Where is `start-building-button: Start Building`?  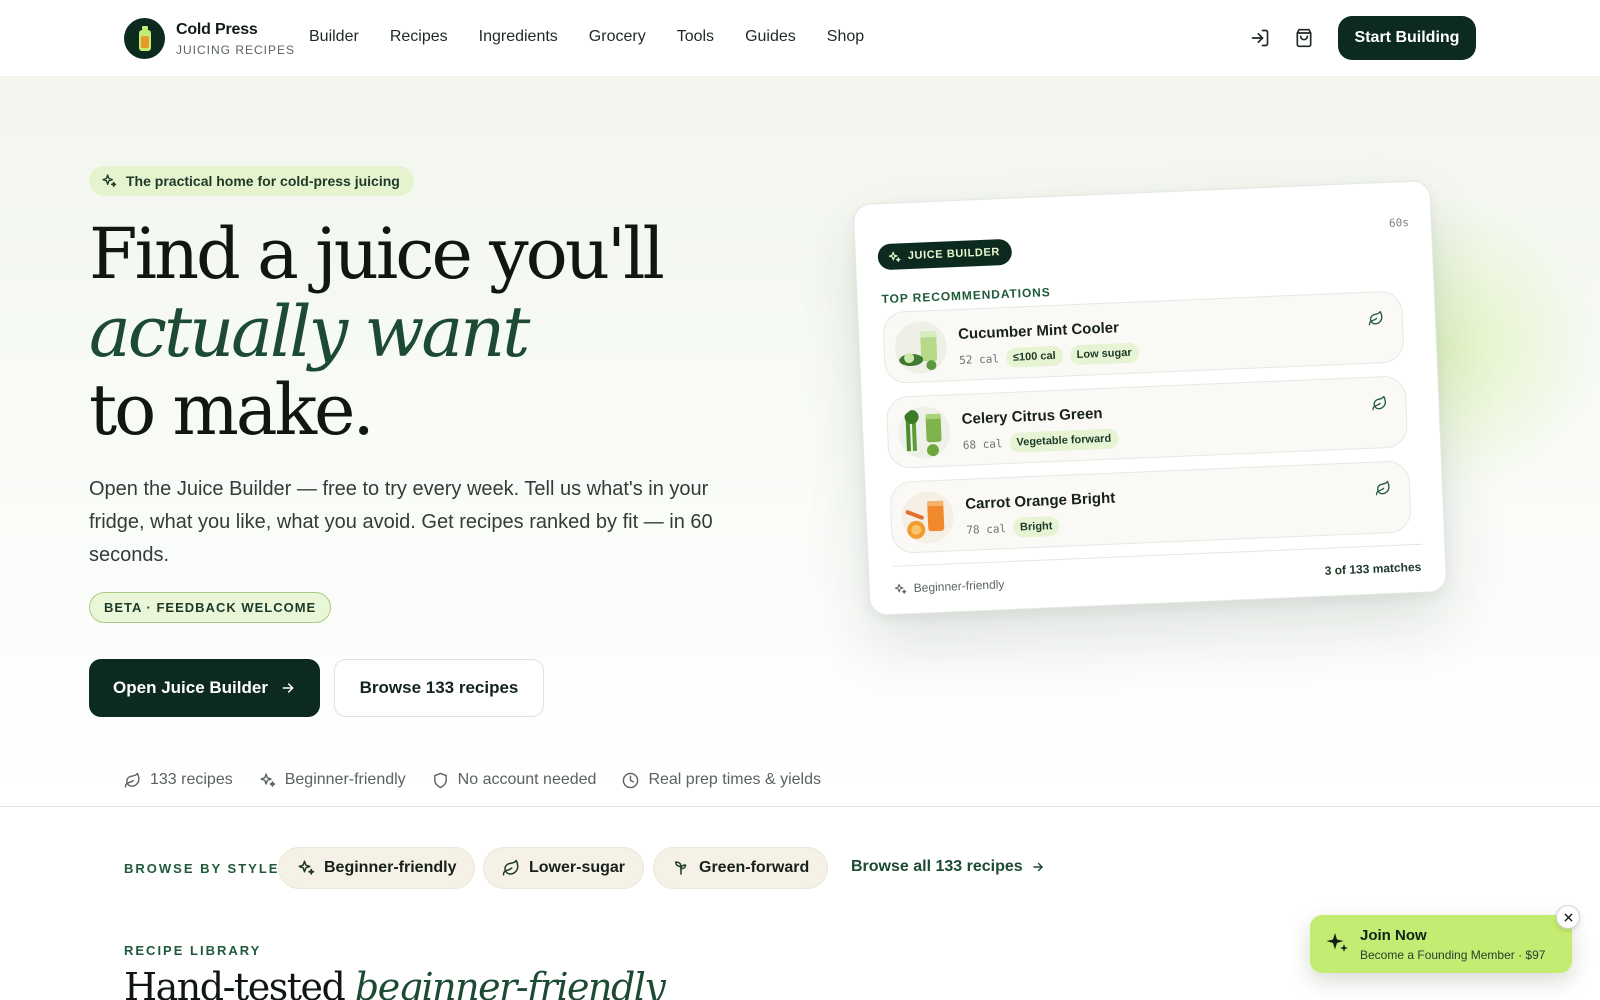
start-building-button: Start Building is located at coordinates (1407, 38).